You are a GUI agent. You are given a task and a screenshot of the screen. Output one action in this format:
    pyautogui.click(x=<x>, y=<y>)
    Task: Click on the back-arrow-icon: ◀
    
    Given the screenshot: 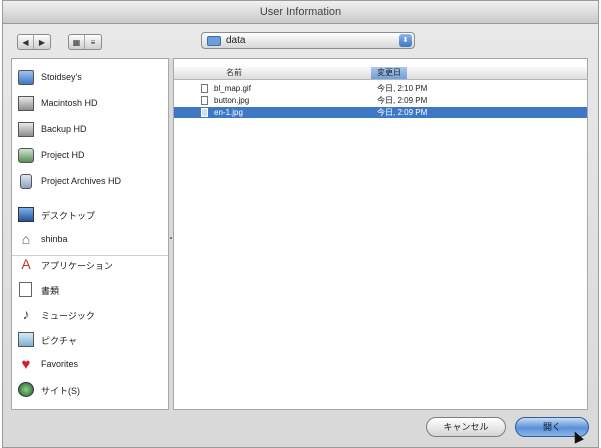 What is the action you would take?
    pyautogui.click(x=25, y=42)
    